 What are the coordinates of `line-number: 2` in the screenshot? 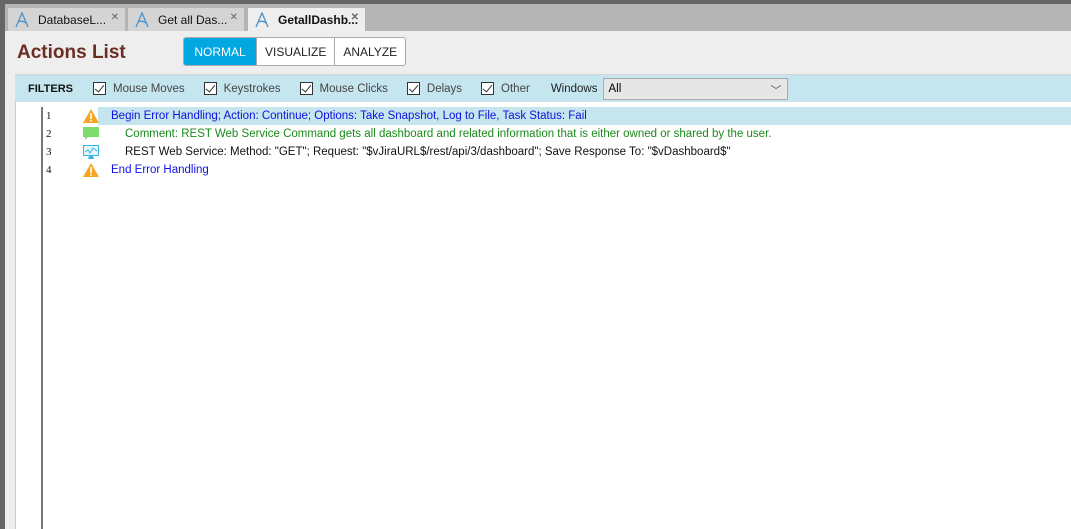 It's located at (49, 134).